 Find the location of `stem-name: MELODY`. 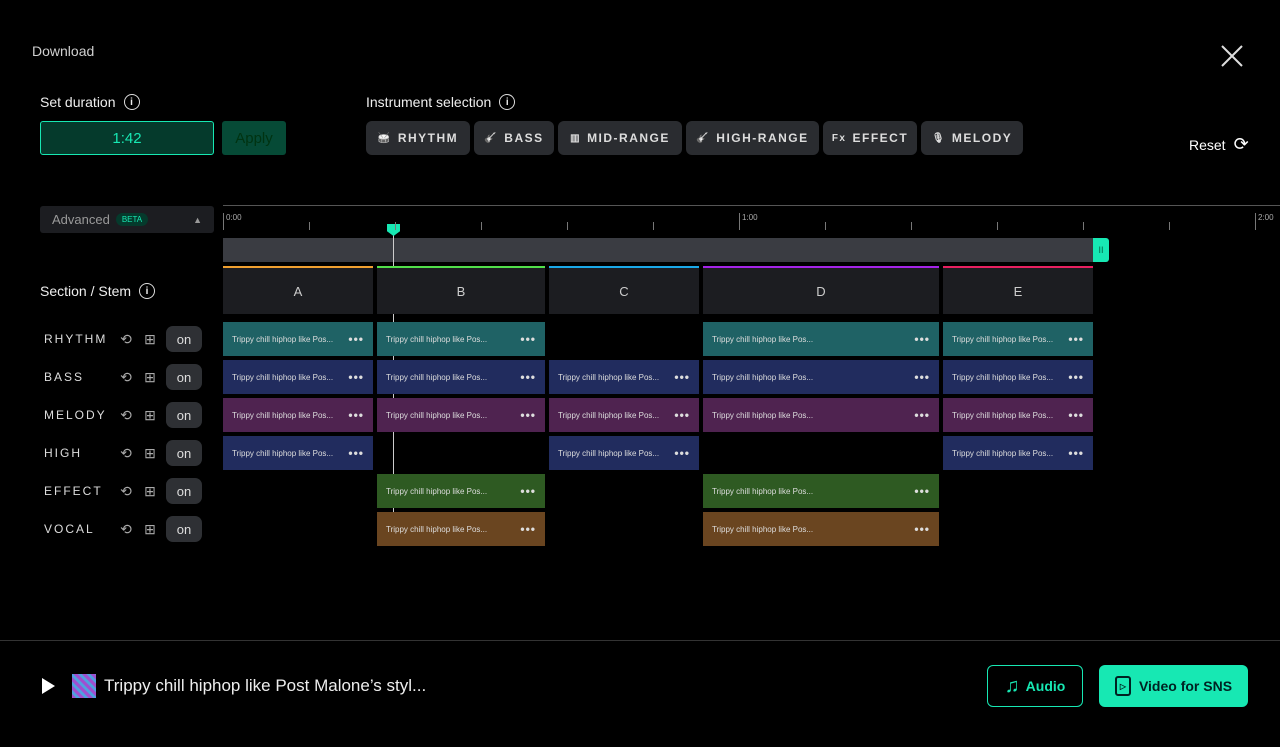

stem-name: MELODY is located at coordinates (75, 415).